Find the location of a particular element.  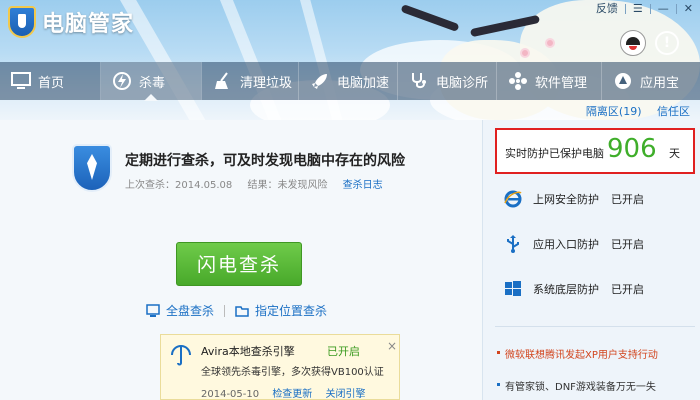

protection-row-web: 上网安全防护 已开启 is located at coordinates (573, 199).